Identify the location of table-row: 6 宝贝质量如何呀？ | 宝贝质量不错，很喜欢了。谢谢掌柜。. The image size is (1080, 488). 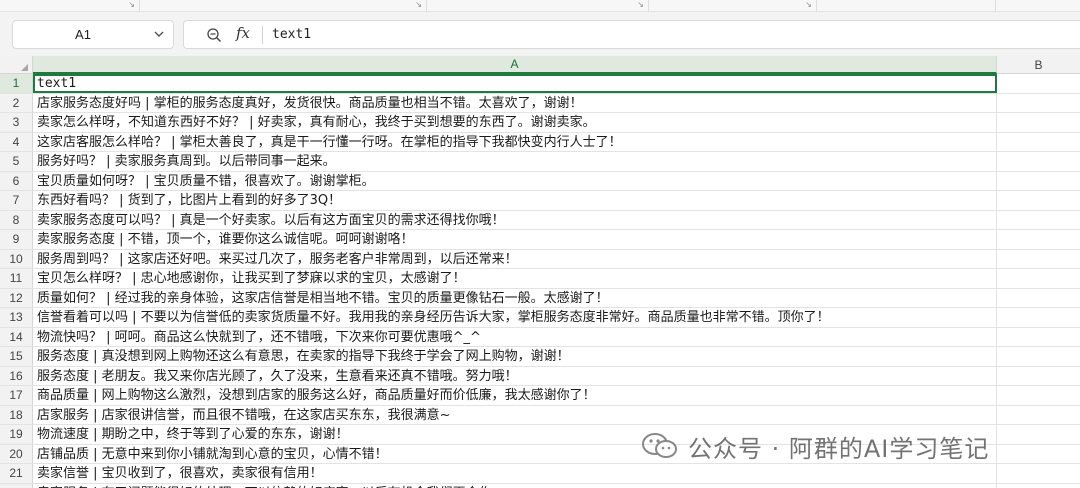
(540, 181).